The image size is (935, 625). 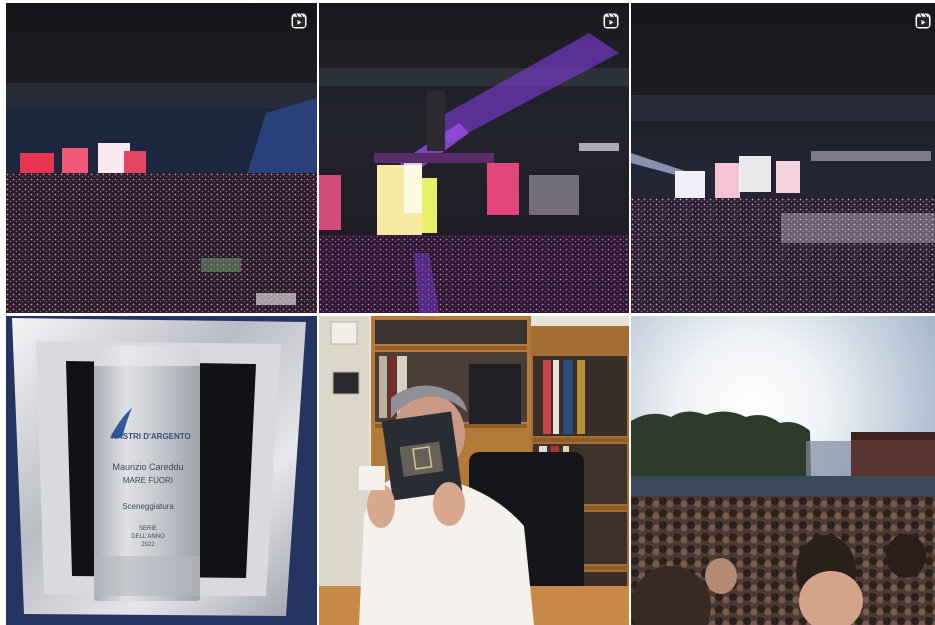 I want to click on award-category: Sceneggiatura, so click(x=148, y=506).